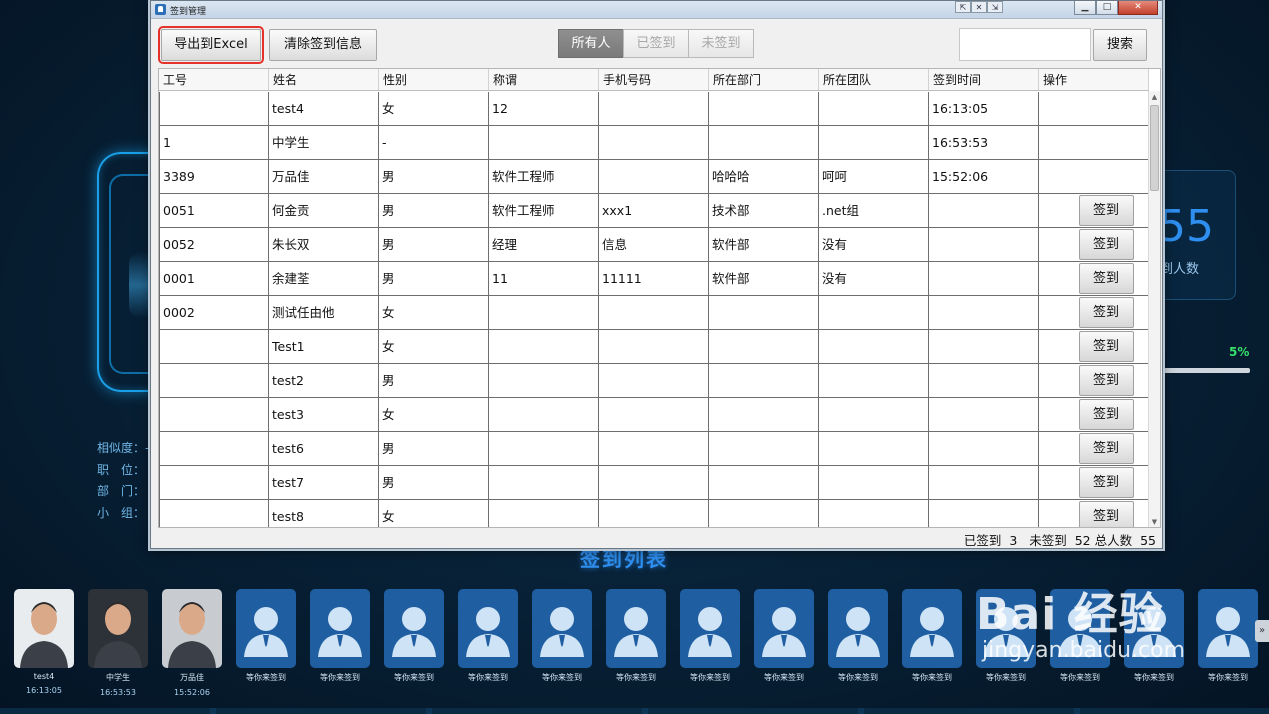 This screenshot has height=714, width=1269. What do you see at coordinates (656, 10) in the screenshot?
I see `window-titlebar: 签到管理 ⇱ ✕ ⇲ ▁ □ ✕` at bounding box center [656, 10].